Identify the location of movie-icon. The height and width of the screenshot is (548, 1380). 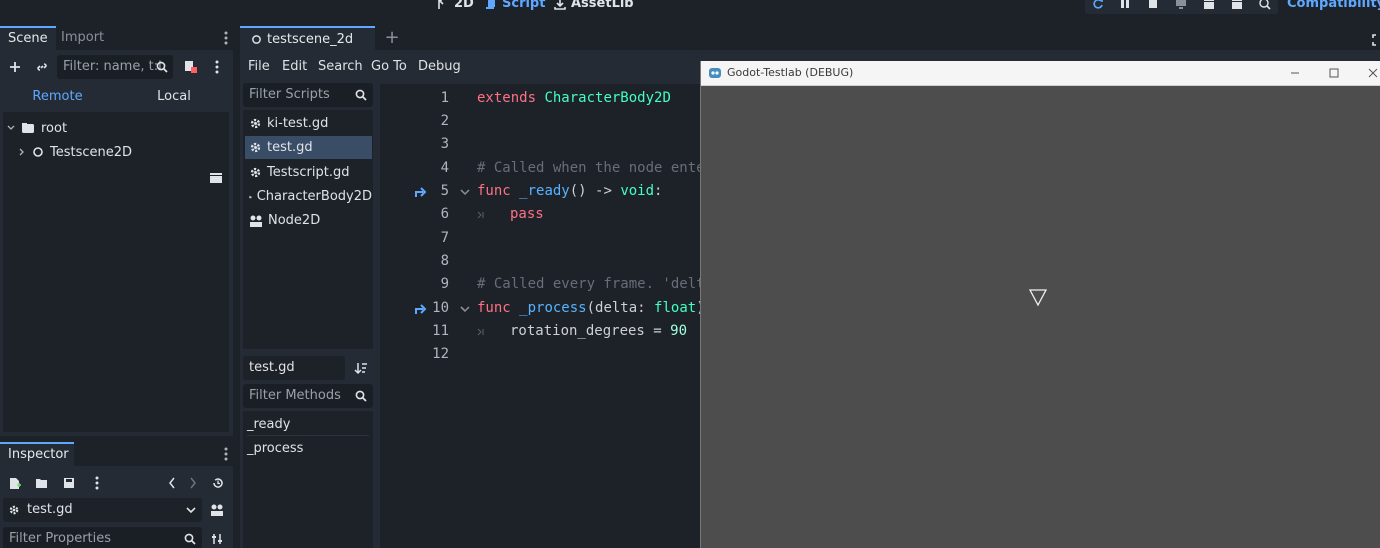
(1265, 5).